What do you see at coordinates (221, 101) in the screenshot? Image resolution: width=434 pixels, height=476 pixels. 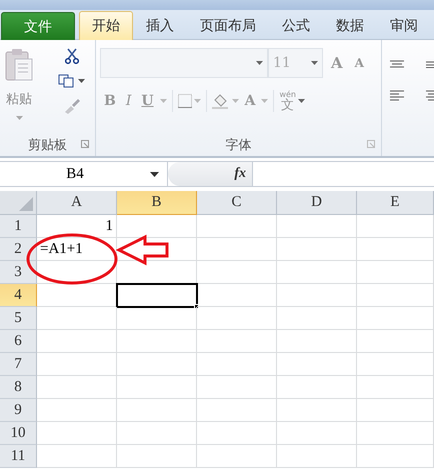 I see `paint-bucket-icon` at bounding box center [221, 101].